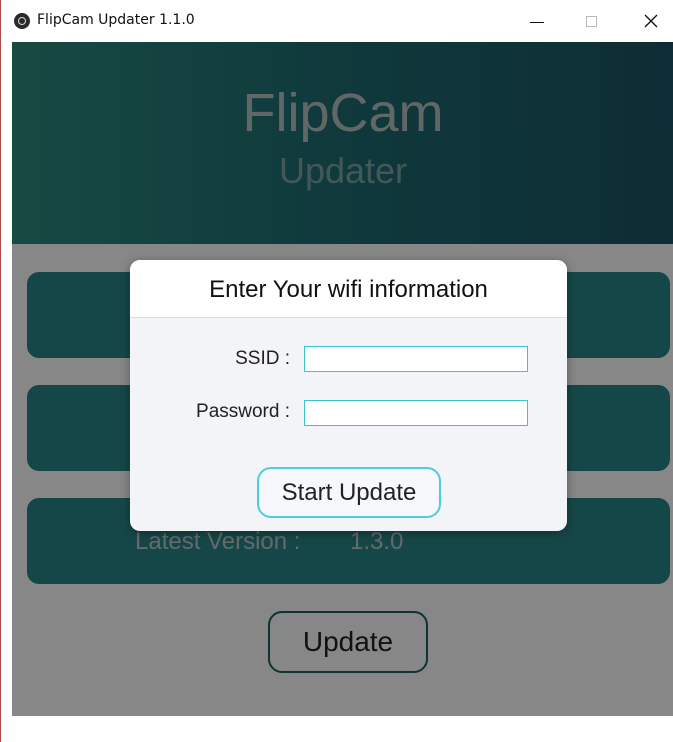 This screenshot has height=742, width=673. What do you see at coordinates (243, 411) in the screenshot?
I see `password-label: Password :` at bounding box center [243, 411].